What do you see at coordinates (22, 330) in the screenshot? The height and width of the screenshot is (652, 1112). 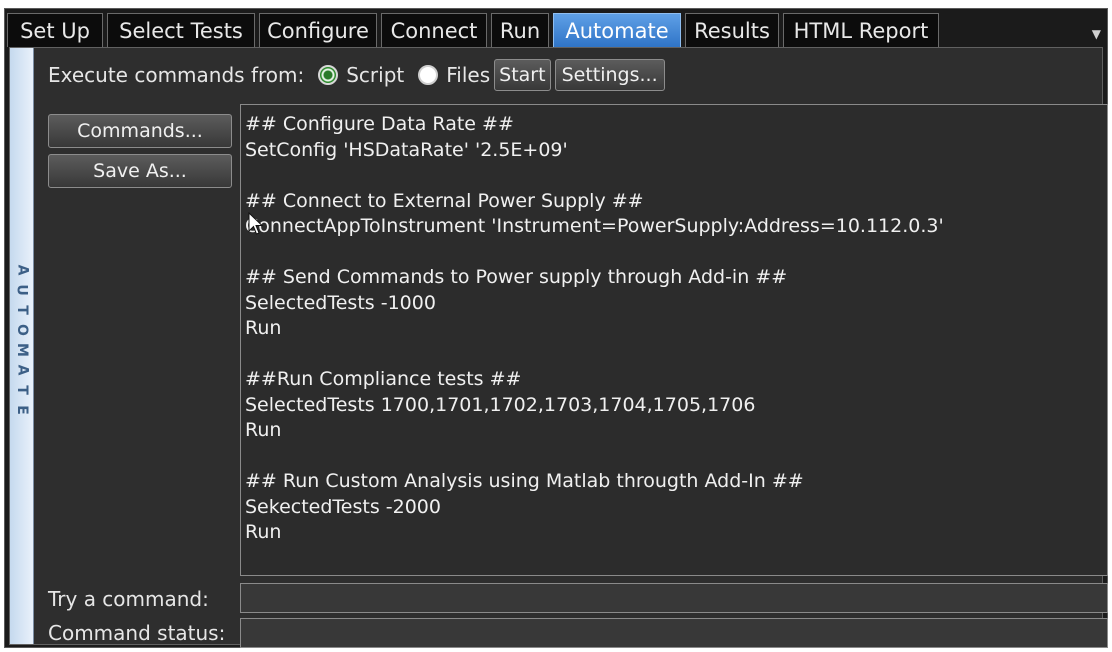 I see `side-tab-letter: O` at bounding box center [22, 330].